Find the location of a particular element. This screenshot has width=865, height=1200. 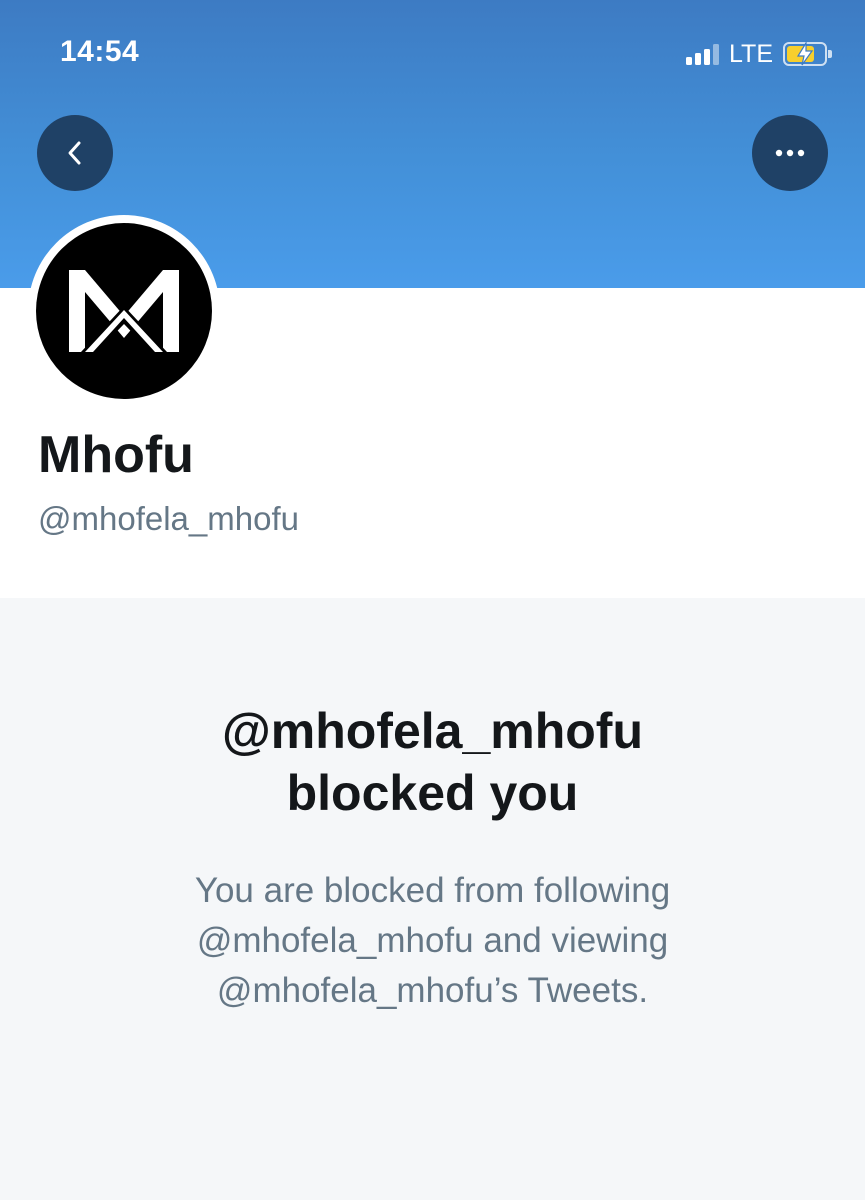

status-indicators: LTE is located at coordinates (759, 53).